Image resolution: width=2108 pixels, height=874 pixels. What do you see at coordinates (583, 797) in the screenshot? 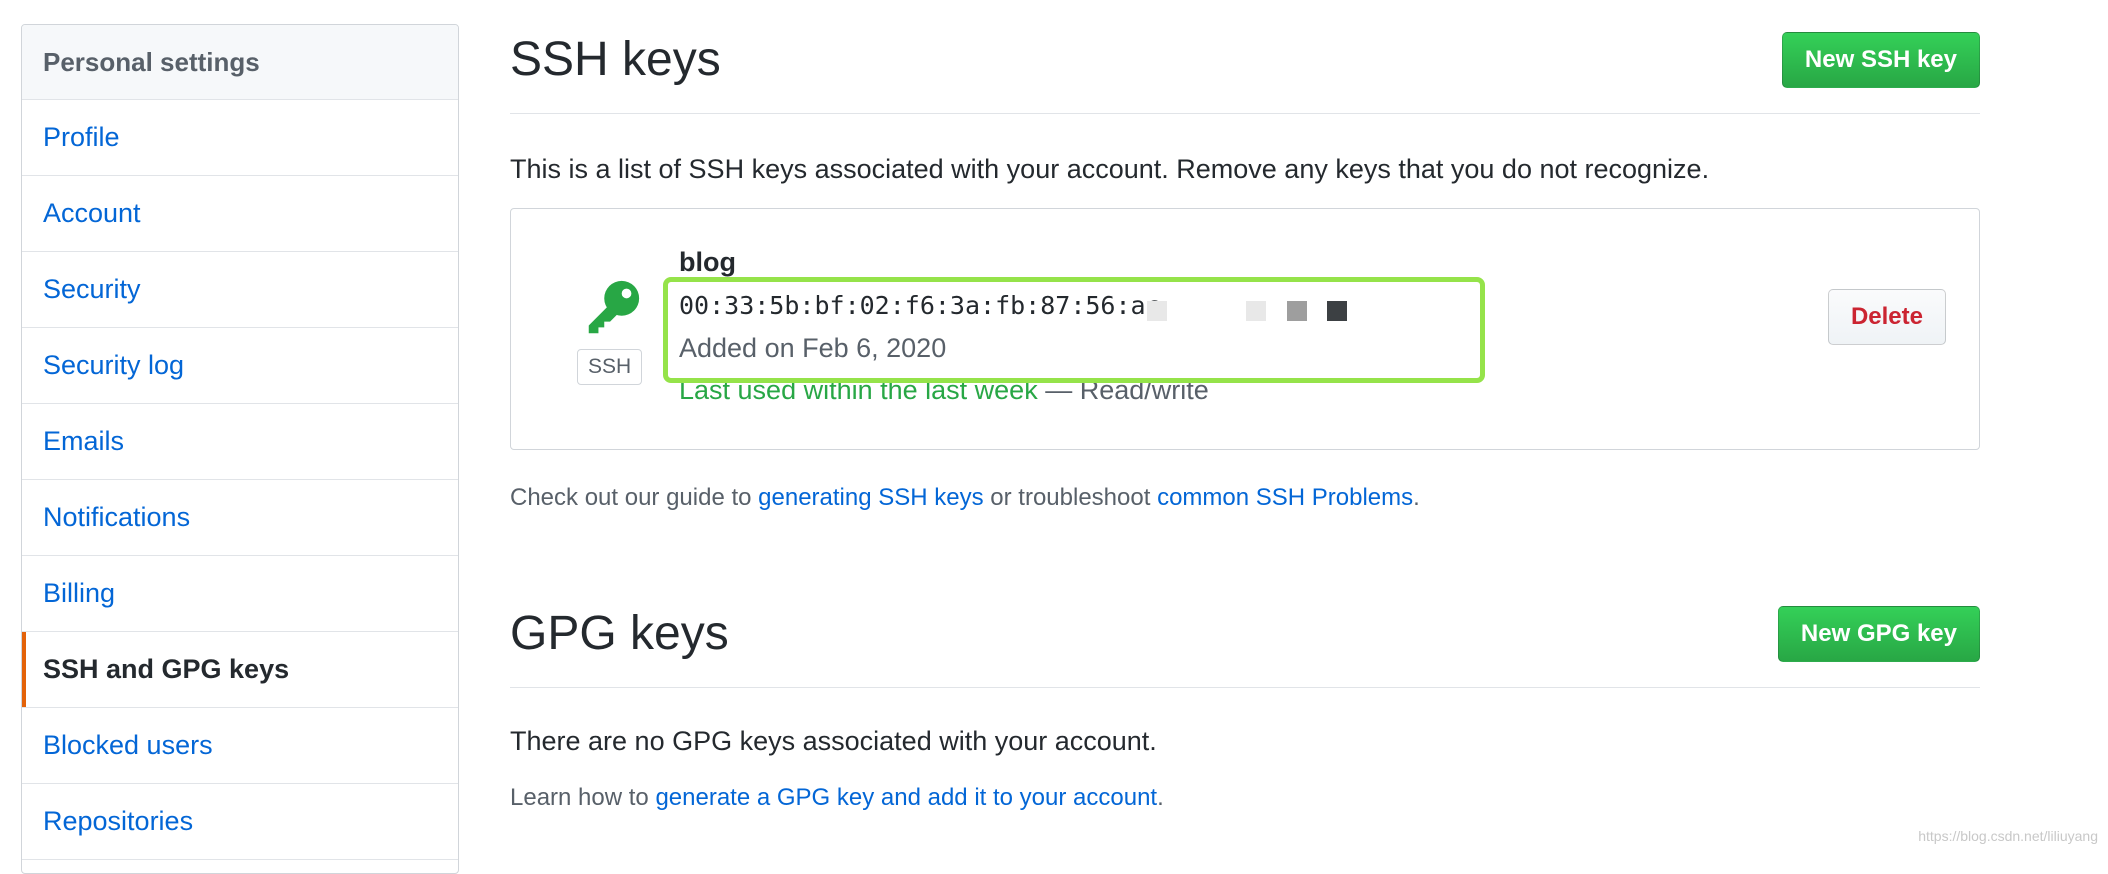
I see `gpg-learn-prefix: Learn how to` at bounding box center [583, 797].